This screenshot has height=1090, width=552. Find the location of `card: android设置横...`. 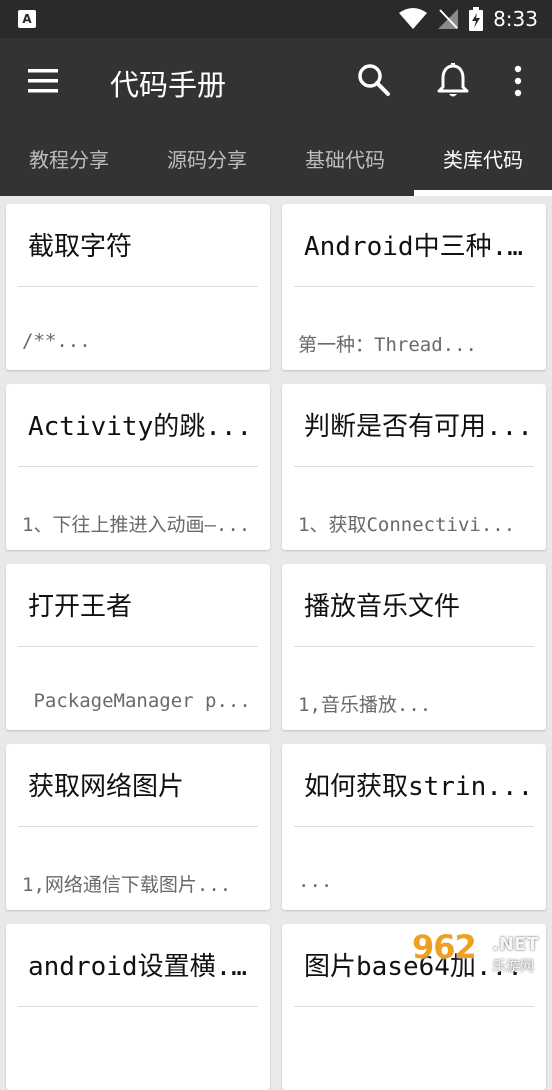

card: android设置横... is located at coordinates (138, 1007).